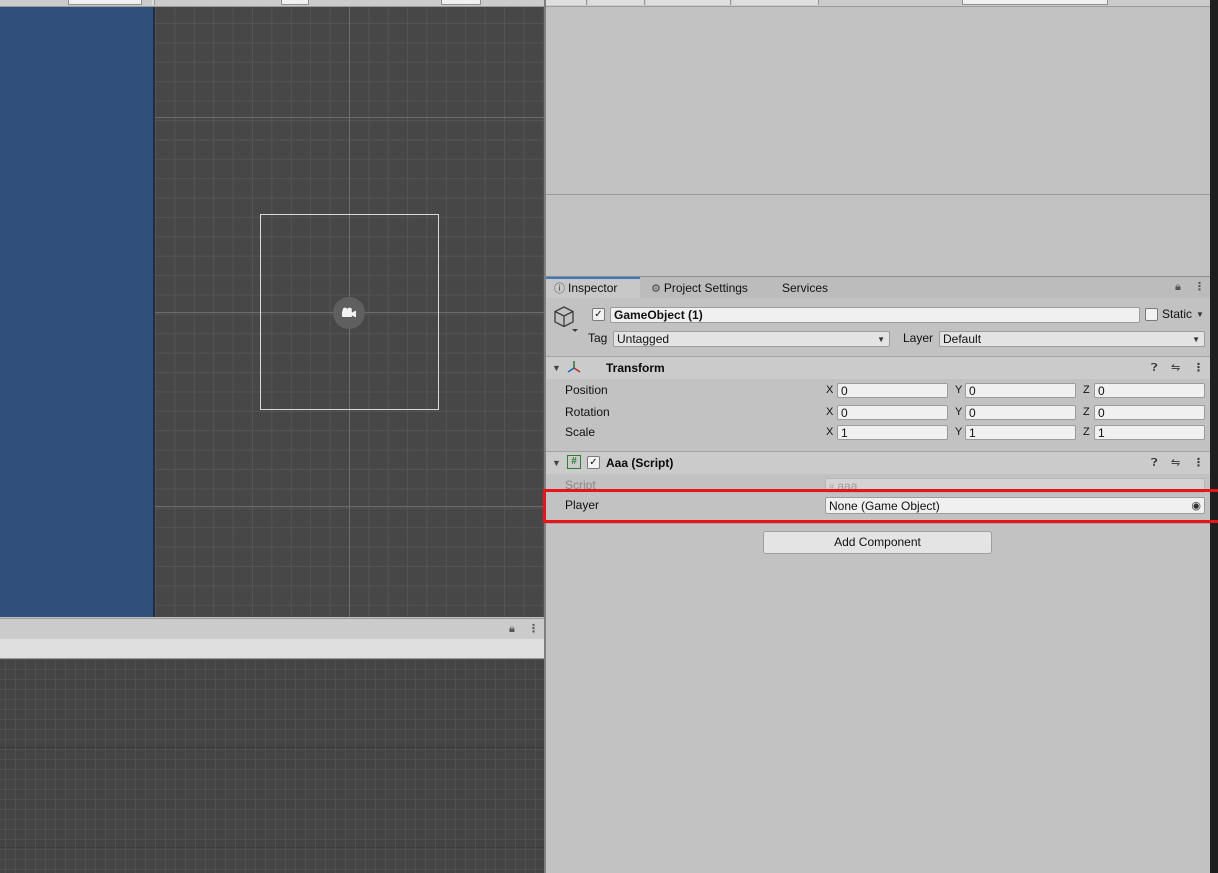 The image size is (1218, 873). I want to click on static-checkbox, so click(1151, 314).